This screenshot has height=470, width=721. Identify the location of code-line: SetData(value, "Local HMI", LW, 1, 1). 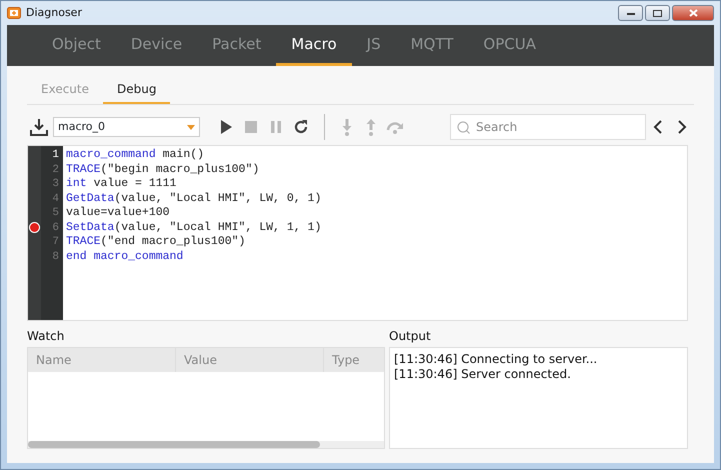
(194, 227).